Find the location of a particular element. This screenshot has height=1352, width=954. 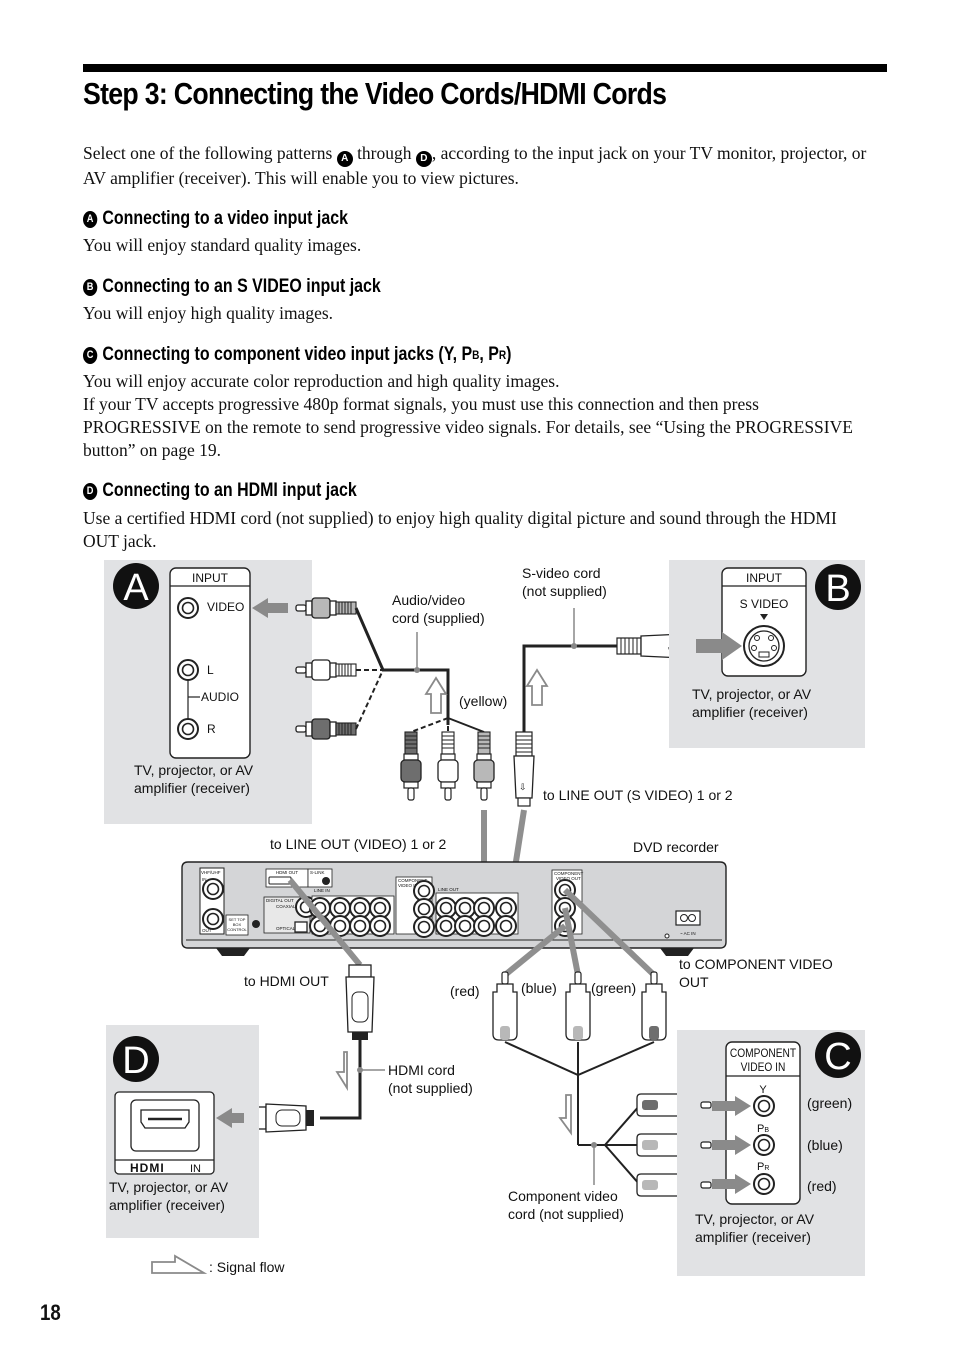

audio-l-plug-icon is located at coordinates (448, 766).